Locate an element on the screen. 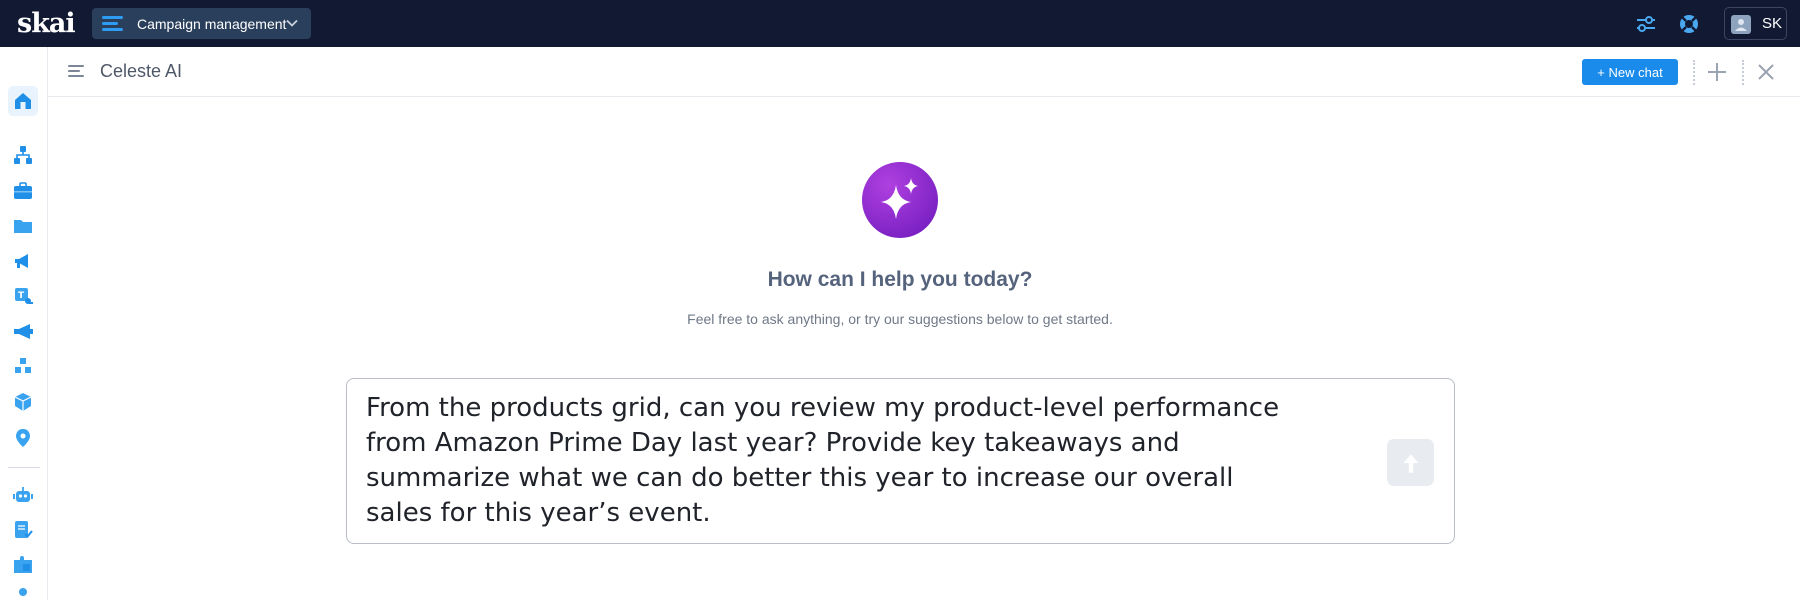 Image resolution: width=1800 pixels, height=600 pixels. nav-integrations is located at coordinates (23, 565).